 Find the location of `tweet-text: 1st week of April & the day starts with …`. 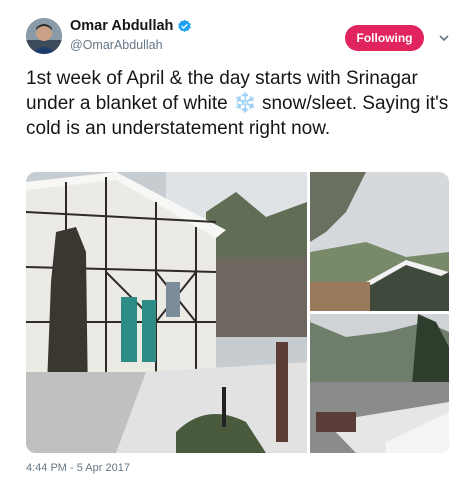

tweet-text: 1st week of April & the day starts with … is located at coordinates (237, 103).